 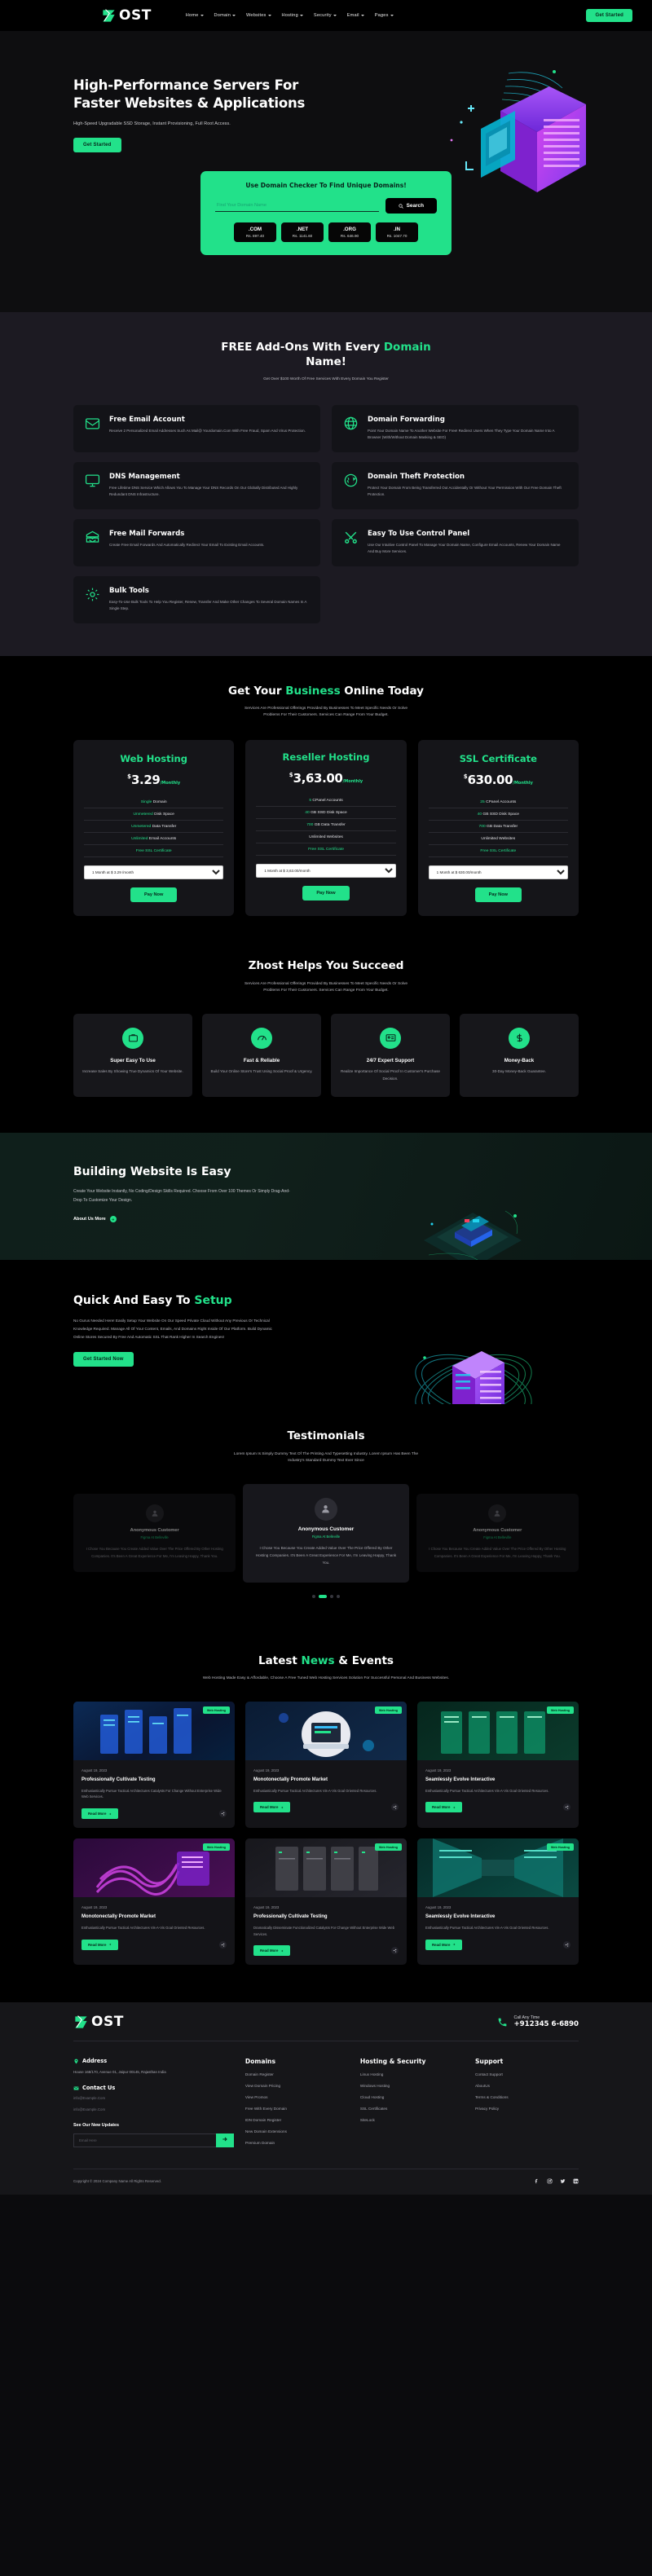 I want to click on nav-item-email: Email, so click(x=355, y=15).